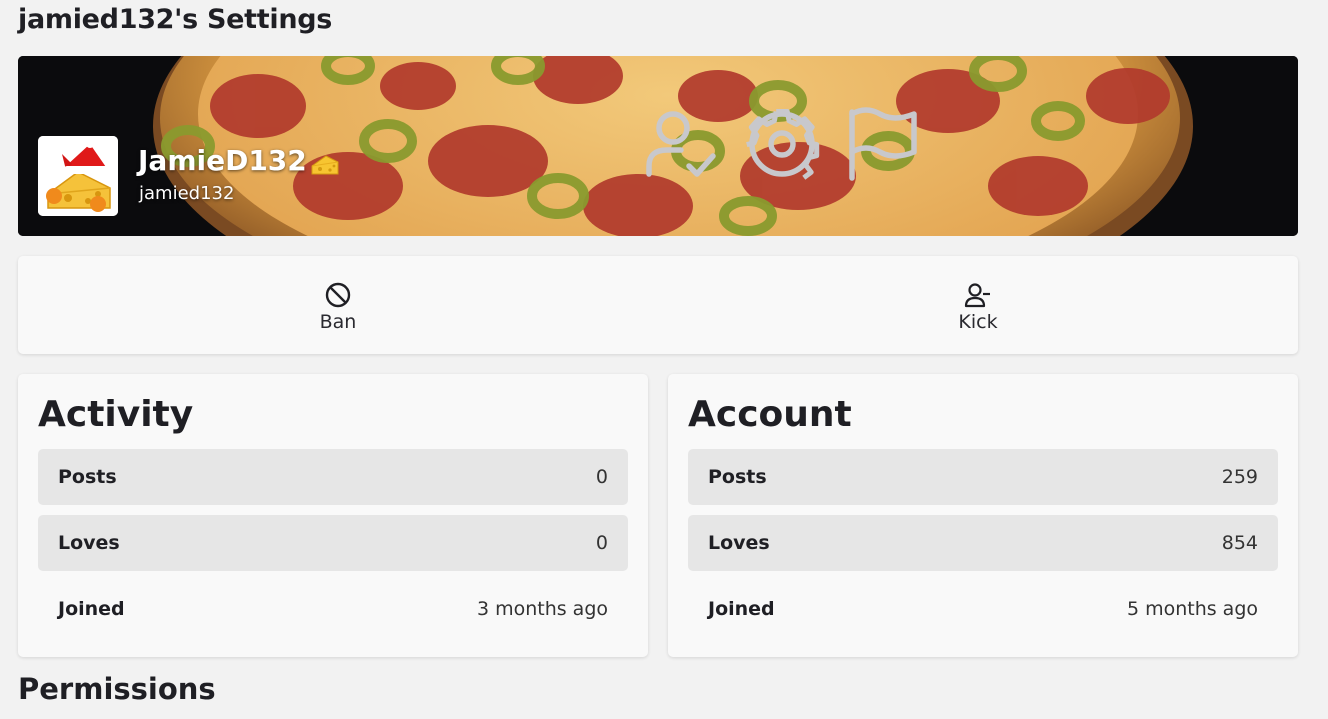  I want to click on page-title: jamied132's Settings, so click(175, 19).